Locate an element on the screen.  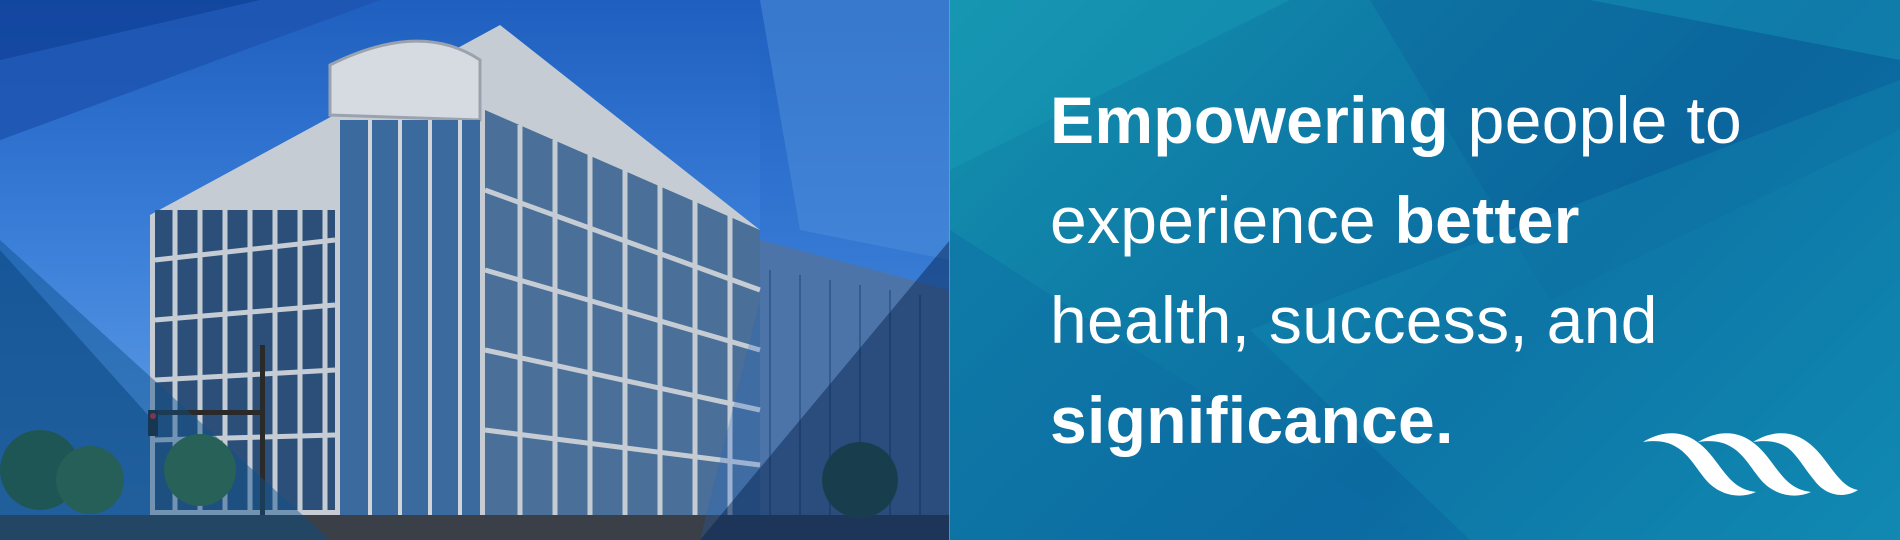
headline-text: people to is located at coordinates (1595, 120).